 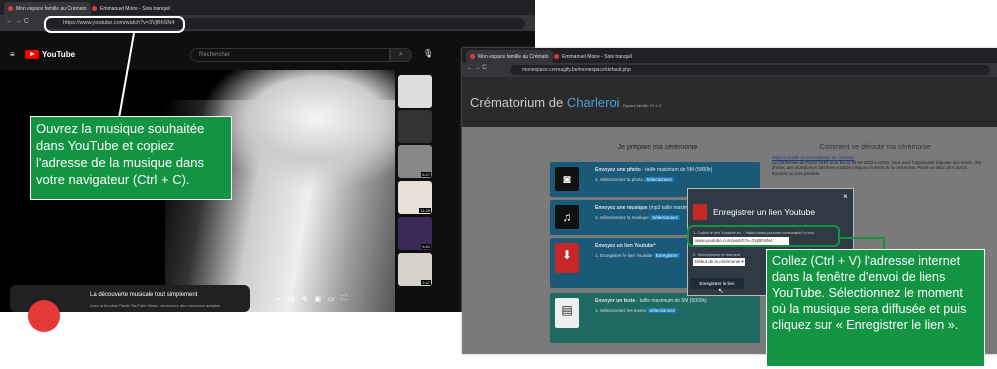 I want to click on modal-step2-label: 2. Sélectionnez le moment, so click(x=717, y=254).